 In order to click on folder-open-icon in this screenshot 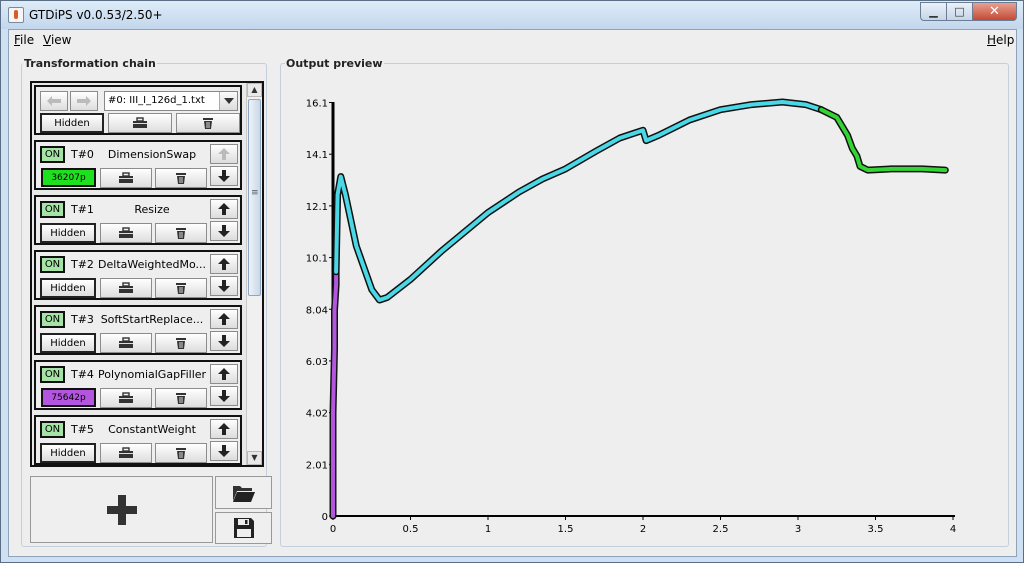, I will do `click(243, 493)`.